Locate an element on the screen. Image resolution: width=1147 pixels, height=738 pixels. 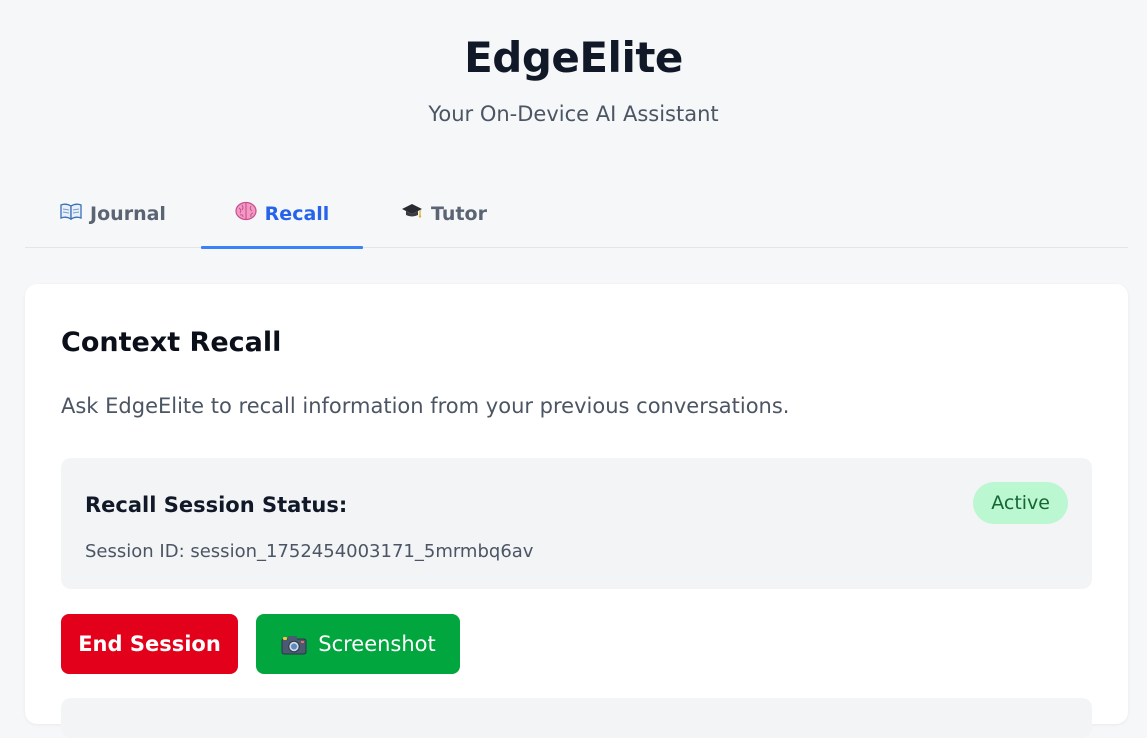
app-title: EdgeElite is located at coordinates (573, 57).